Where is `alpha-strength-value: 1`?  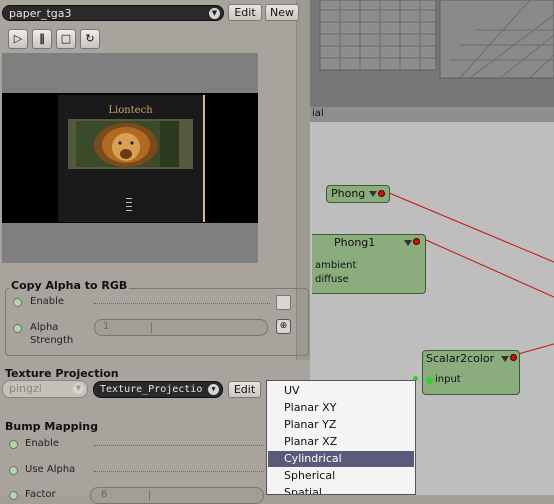 alpha-strength-value: 1 is located at coordinates (106, 326).